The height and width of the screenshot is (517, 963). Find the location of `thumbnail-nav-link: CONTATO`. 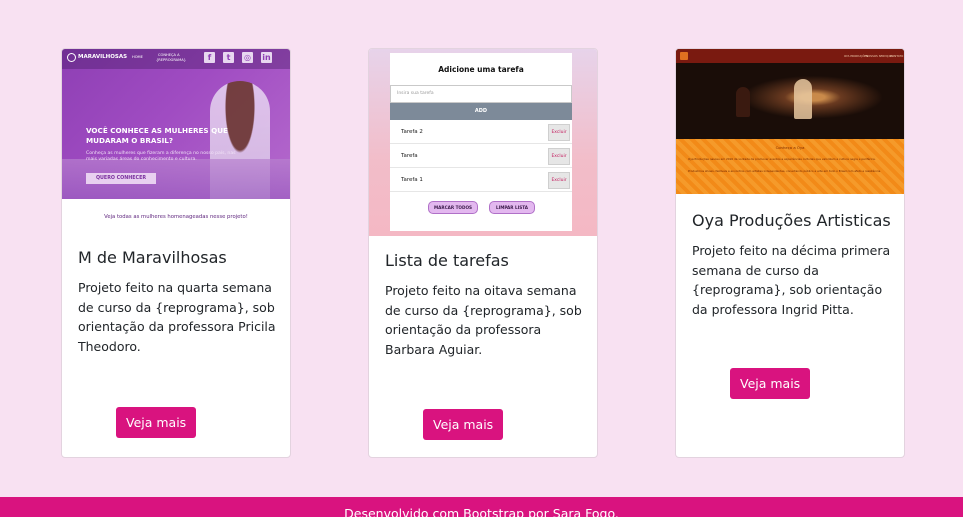

thumbnail-nav-link: CONTATO is located at coordinates (897, 56).